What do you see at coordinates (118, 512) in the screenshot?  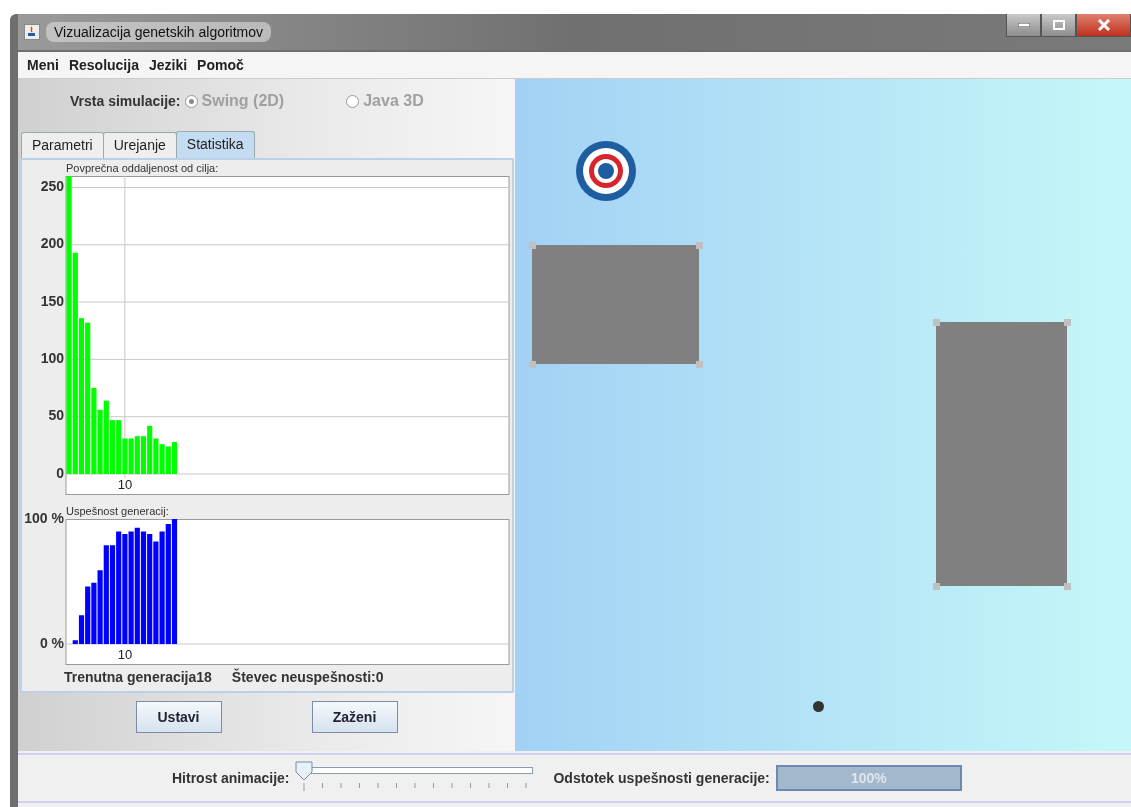 I see `chart-title: Uspešnost generacij:` at bounding box center [118, 512].